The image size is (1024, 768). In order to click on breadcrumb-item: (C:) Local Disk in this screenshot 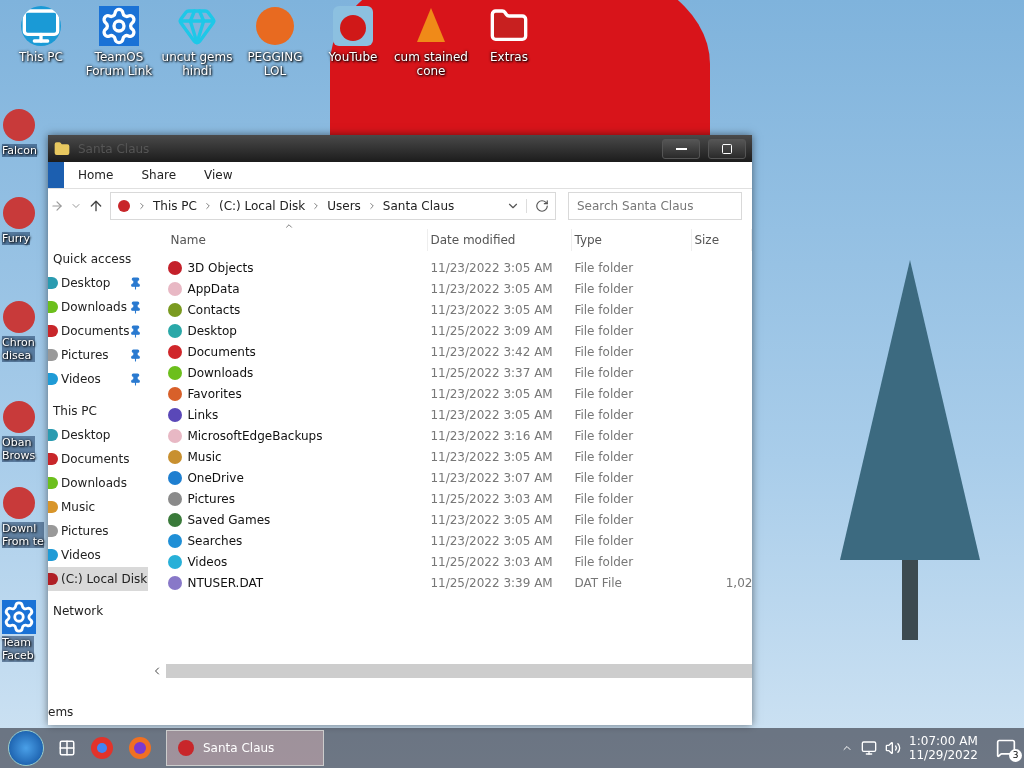, I will do `click(262, 206)`.